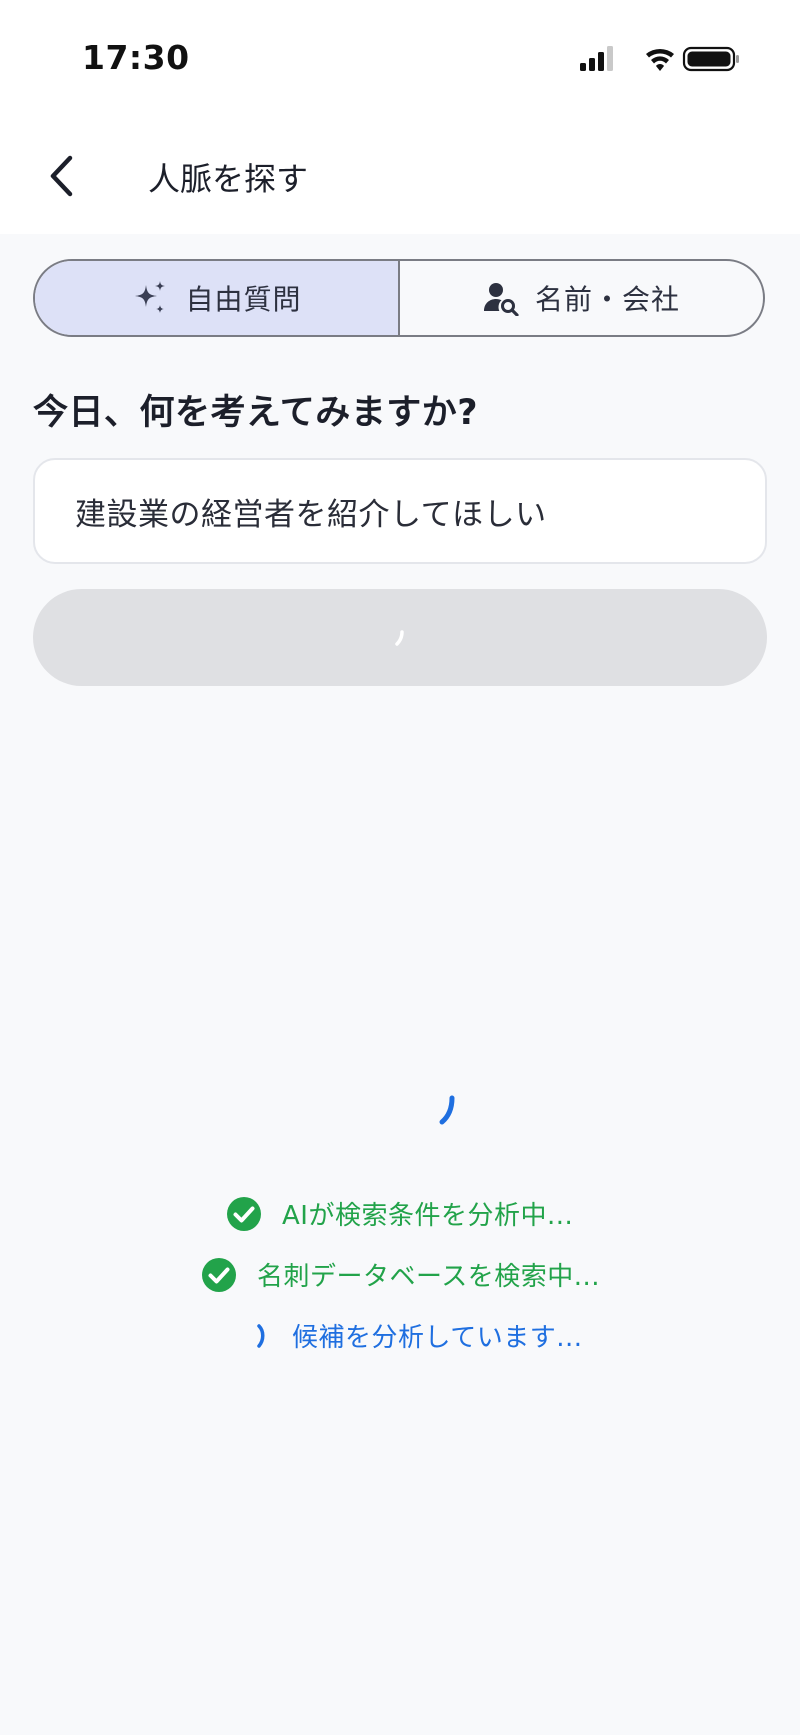 Image resolution: width=800 pixels, height=1735 pixels. I want to click on tab-free-question: 自由質問, so click(217, 298).